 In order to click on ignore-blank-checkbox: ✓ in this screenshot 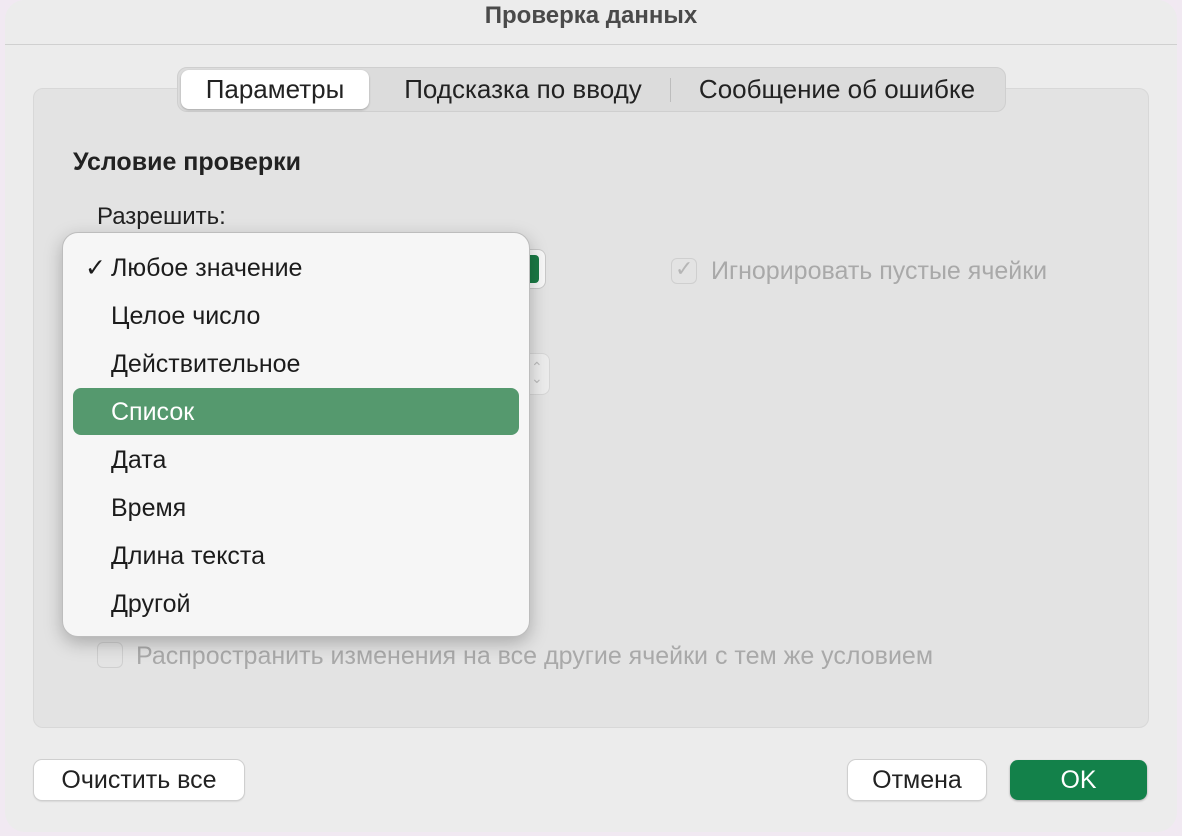, I will do `click(684, 270)`.